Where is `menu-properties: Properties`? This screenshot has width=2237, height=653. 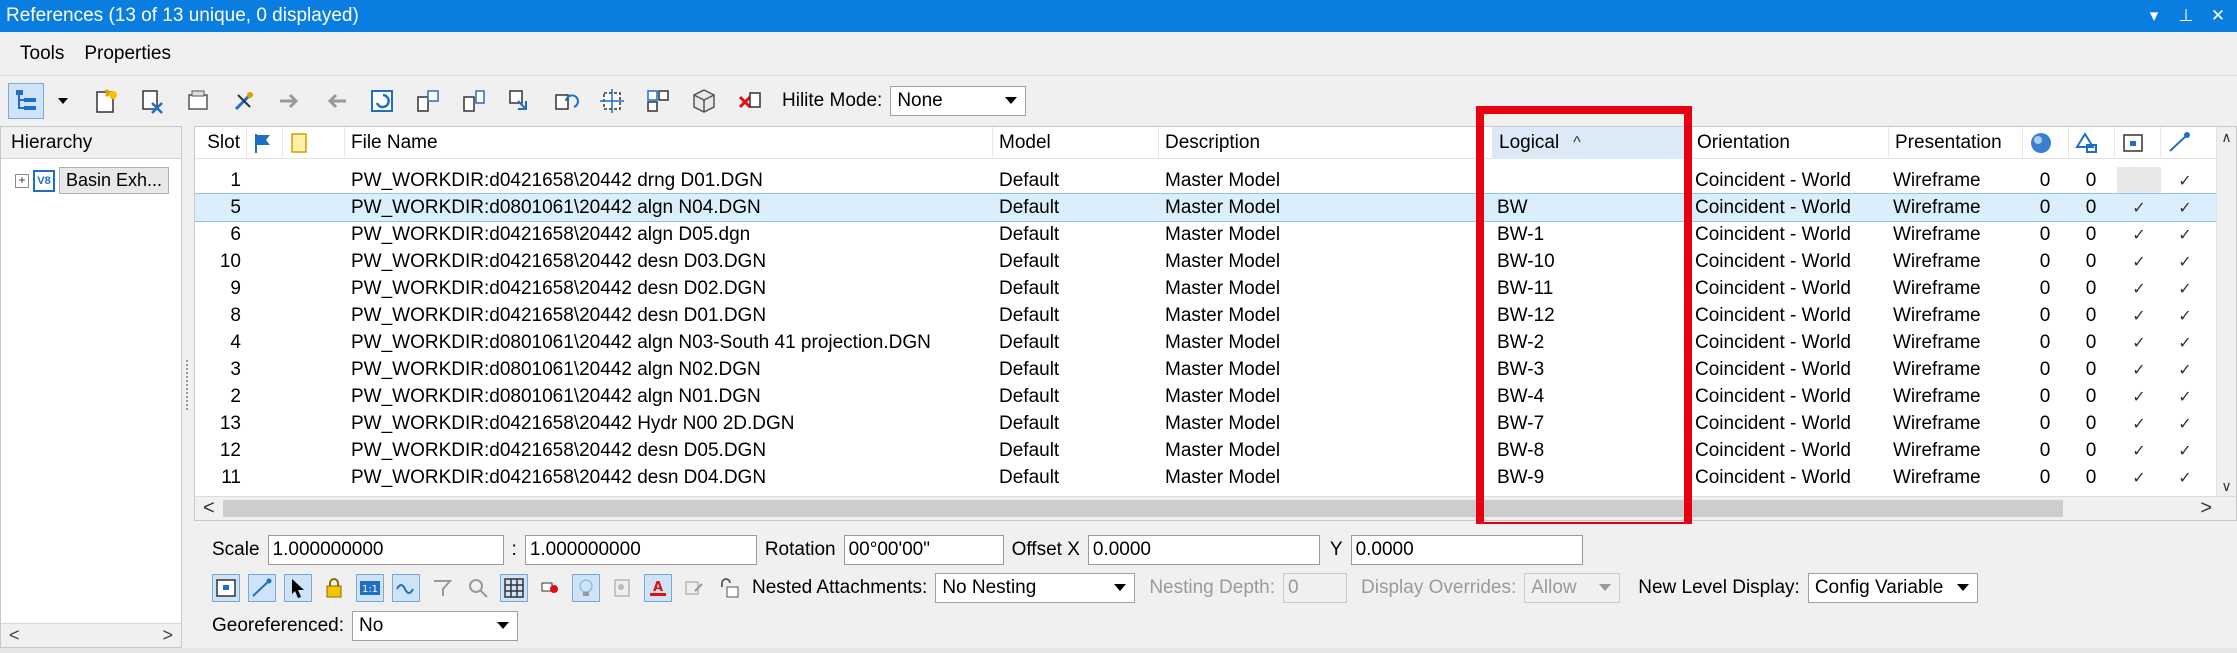
menu-properties: Properties is located at coordinates (127, 54).